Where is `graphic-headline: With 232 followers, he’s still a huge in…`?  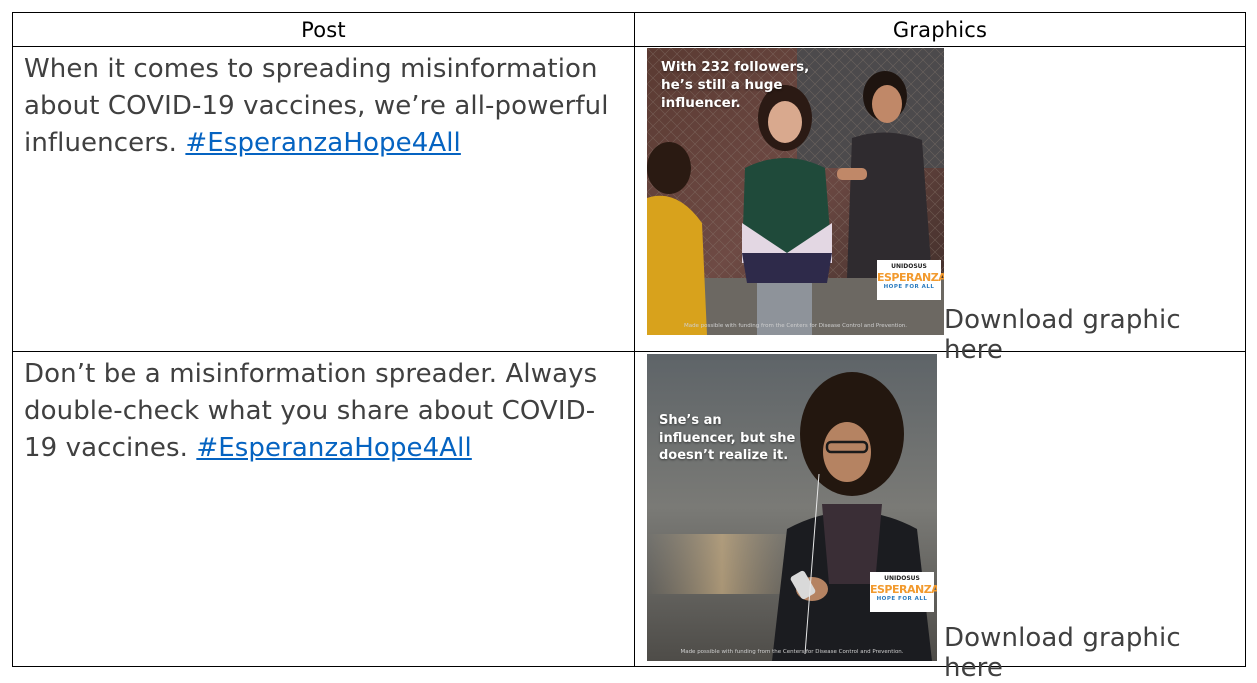 graphic-headline: With 232 followers, he’s still a huge in… is located at coordinates (735, 85).